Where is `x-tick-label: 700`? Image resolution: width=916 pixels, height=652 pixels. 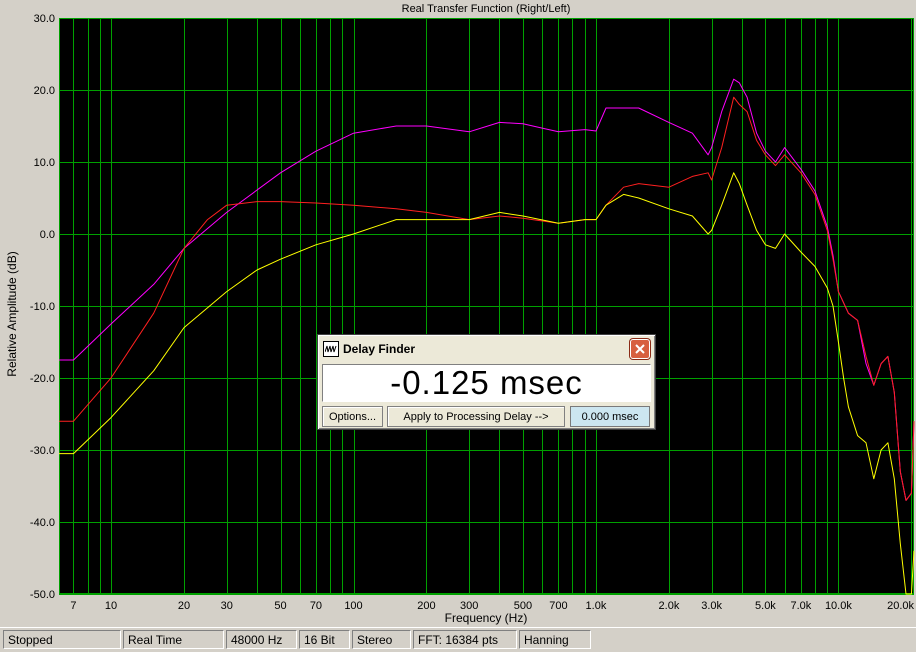
x-tick-label: 700 is located at coordinates (558, 606).